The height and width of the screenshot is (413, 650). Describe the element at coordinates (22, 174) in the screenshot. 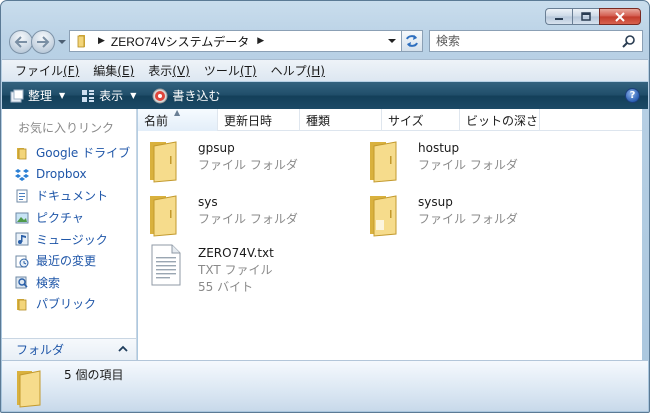

I see `dropbox-icon` at that location.